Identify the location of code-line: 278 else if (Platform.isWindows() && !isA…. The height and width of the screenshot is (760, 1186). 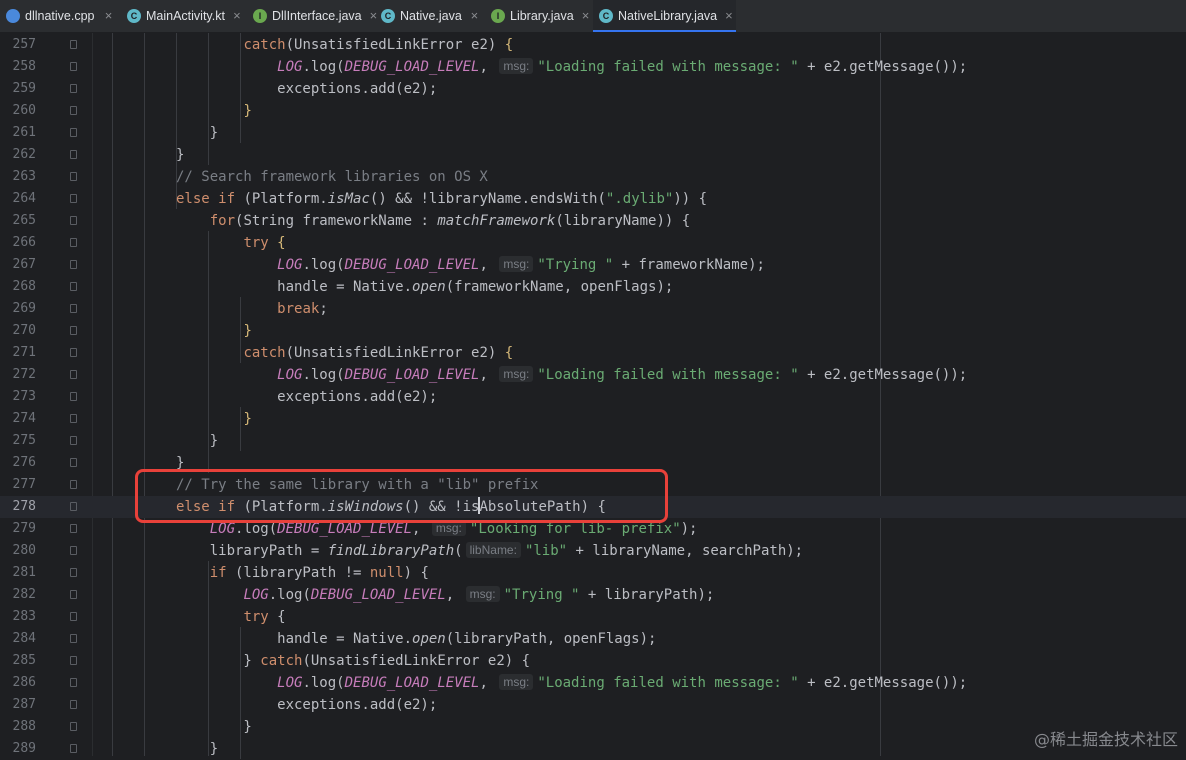
(593, 507).